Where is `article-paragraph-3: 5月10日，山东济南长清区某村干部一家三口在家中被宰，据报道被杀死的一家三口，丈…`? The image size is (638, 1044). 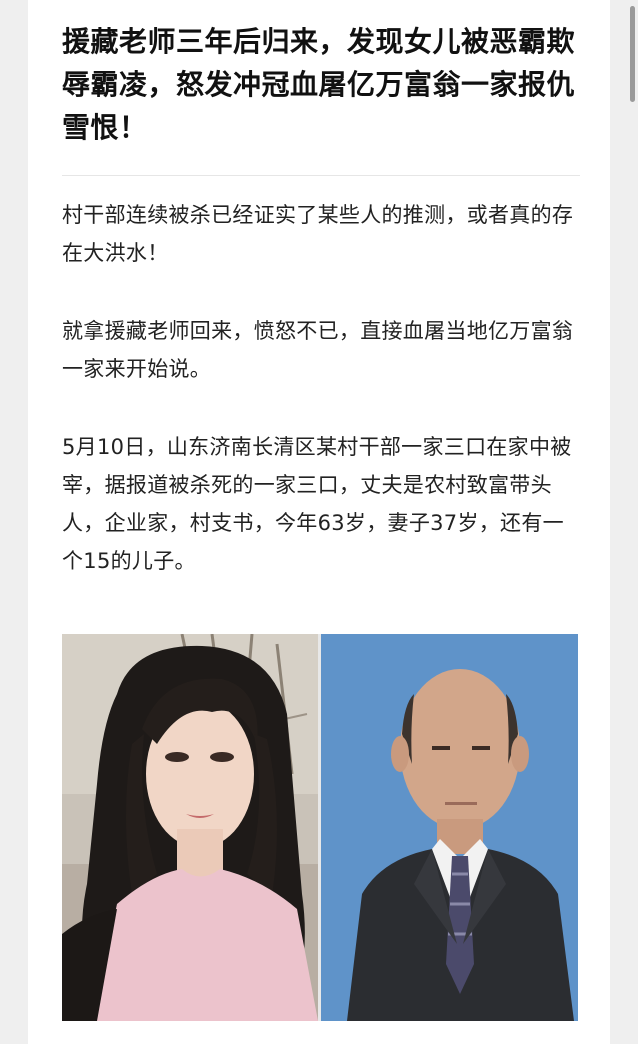
article-paragraph-3: 5月10日，山东济南长清区某村干部一家三口在家中被宰，据报道被杀死的一家三口，丈… is located at coordinates (317, 504).